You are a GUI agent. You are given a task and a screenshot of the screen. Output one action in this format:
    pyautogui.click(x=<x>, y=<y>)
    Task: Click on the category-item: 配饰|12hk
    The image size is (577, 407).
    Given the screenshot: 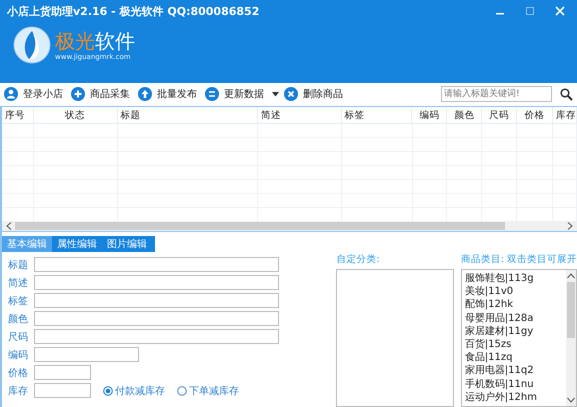 What is the action you would take?
    pyautogui.click(x=513, y=305)
    